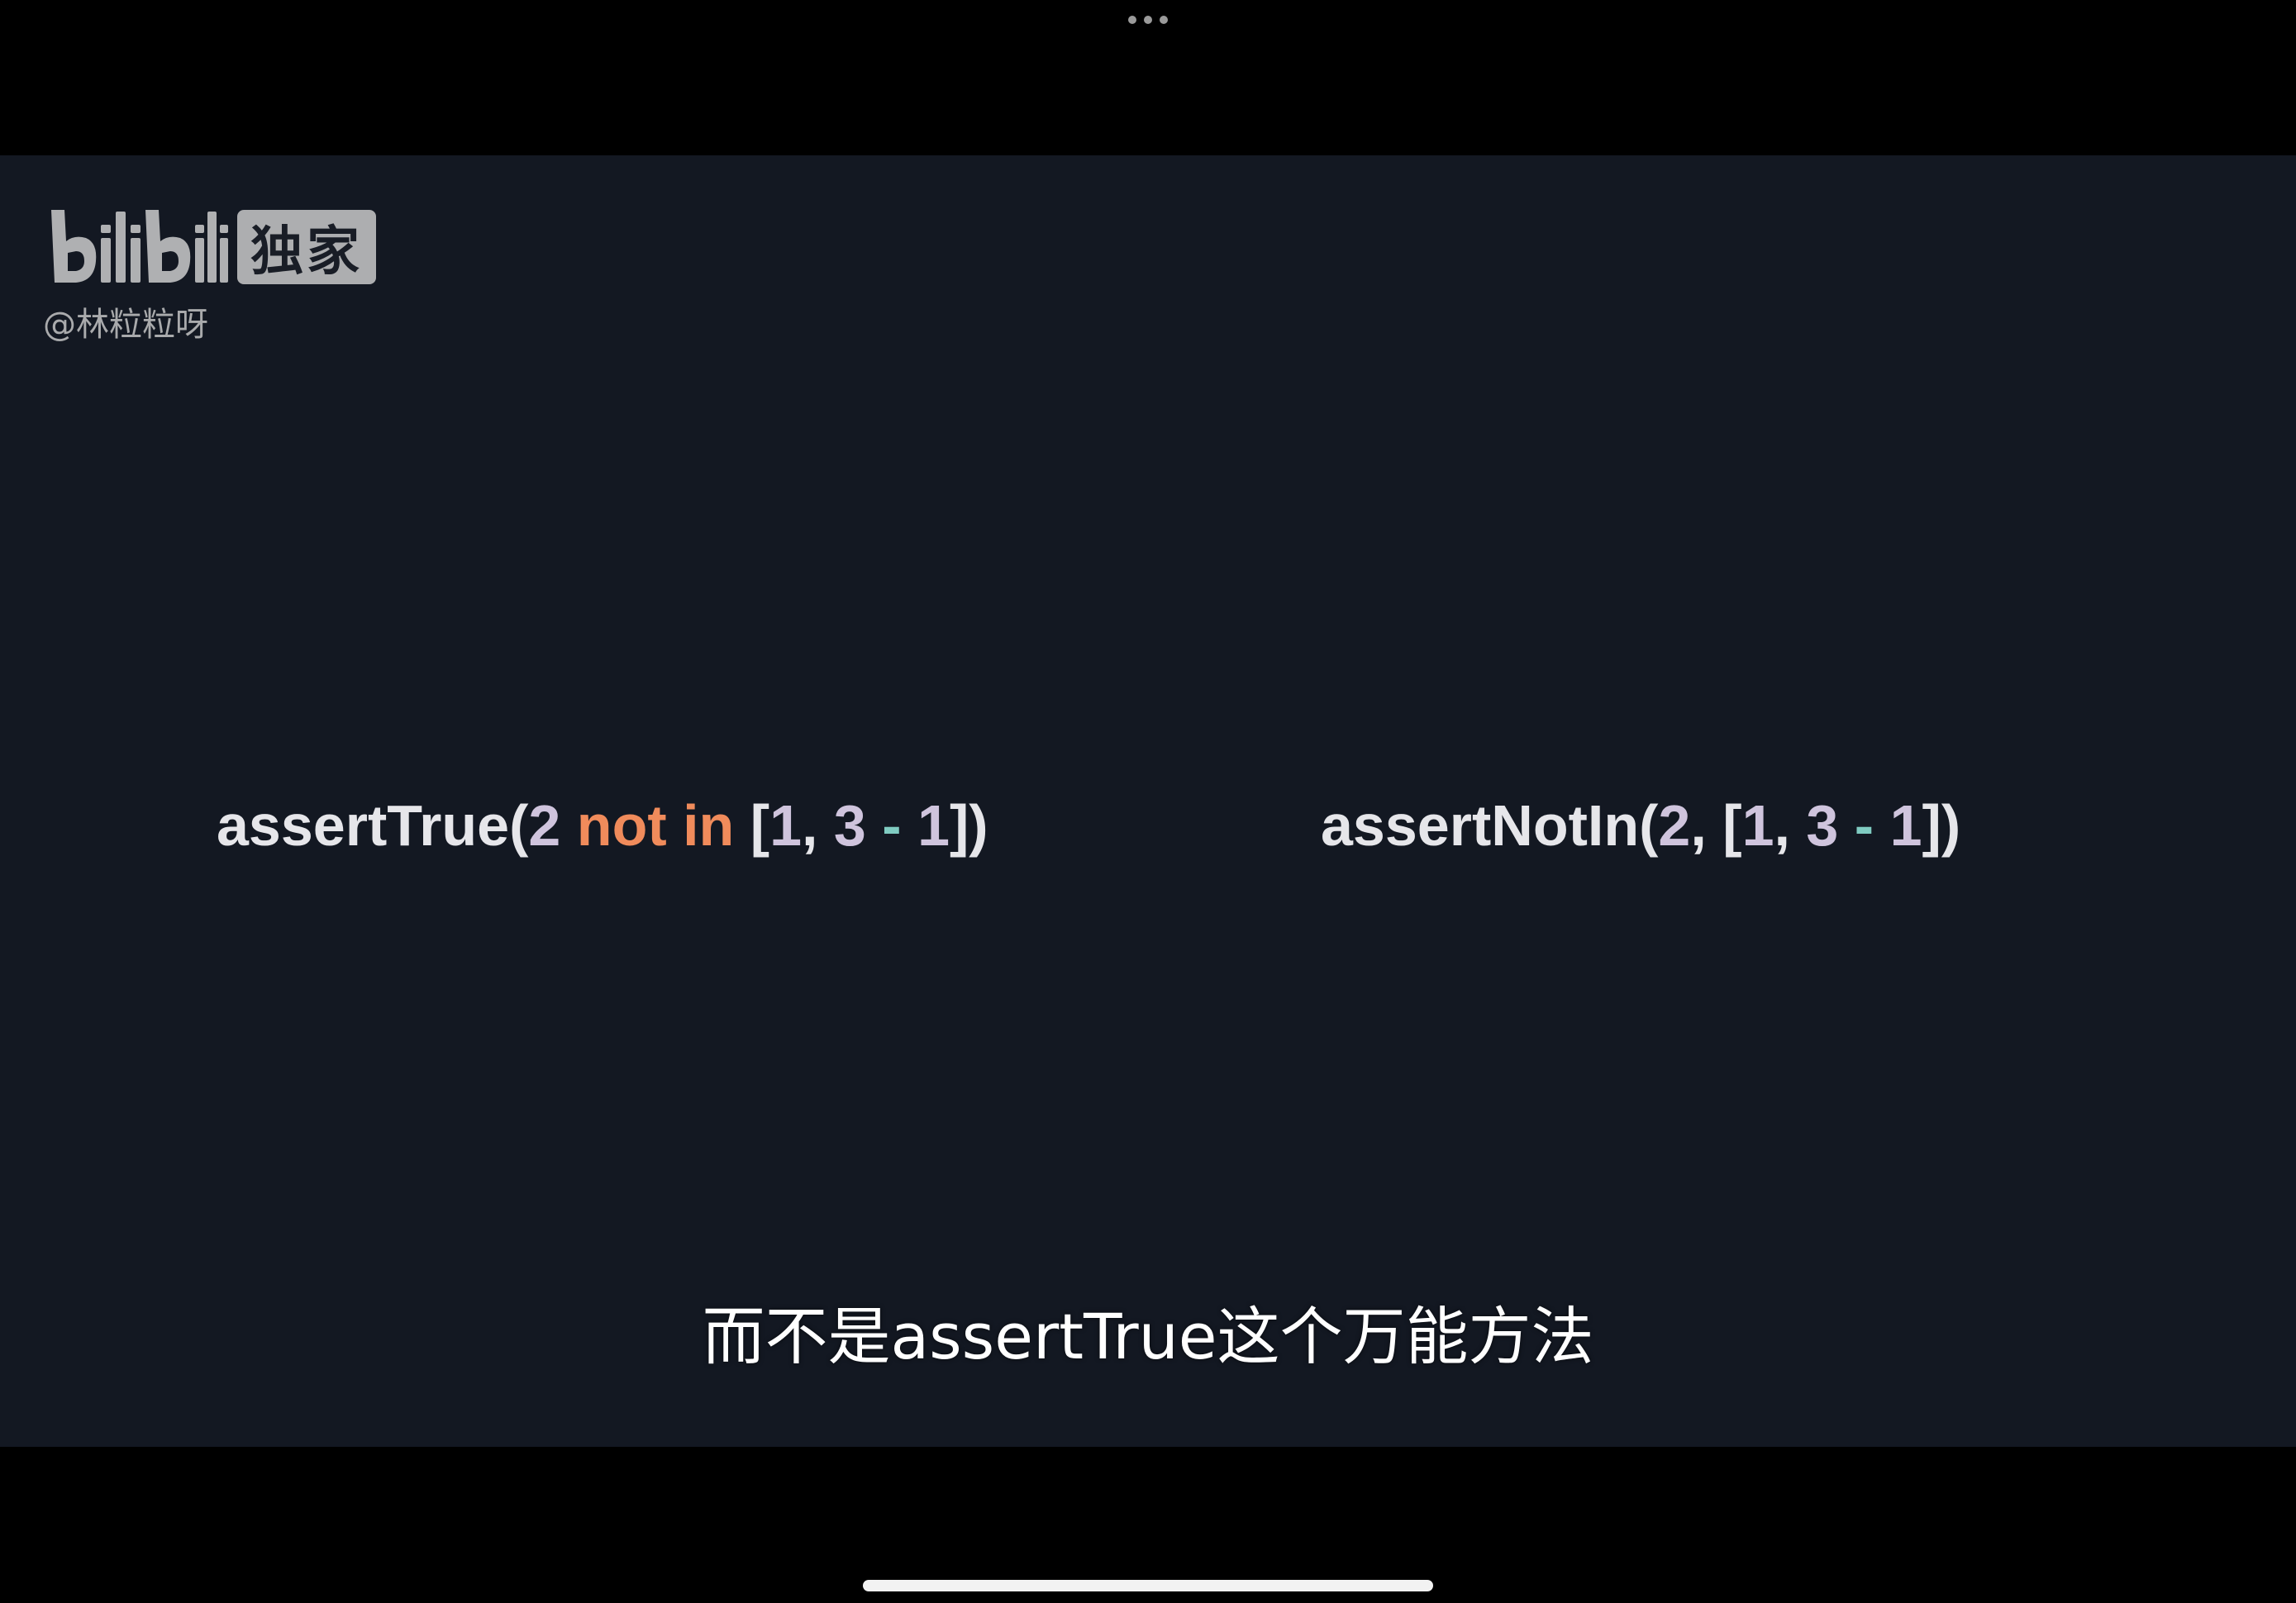 The image size is (2296, 1603). Describe the element at coordinates (1148, 1336) in the screenshot. I see `subtitle: 而不是assertTrue这个万能方法` at that location.